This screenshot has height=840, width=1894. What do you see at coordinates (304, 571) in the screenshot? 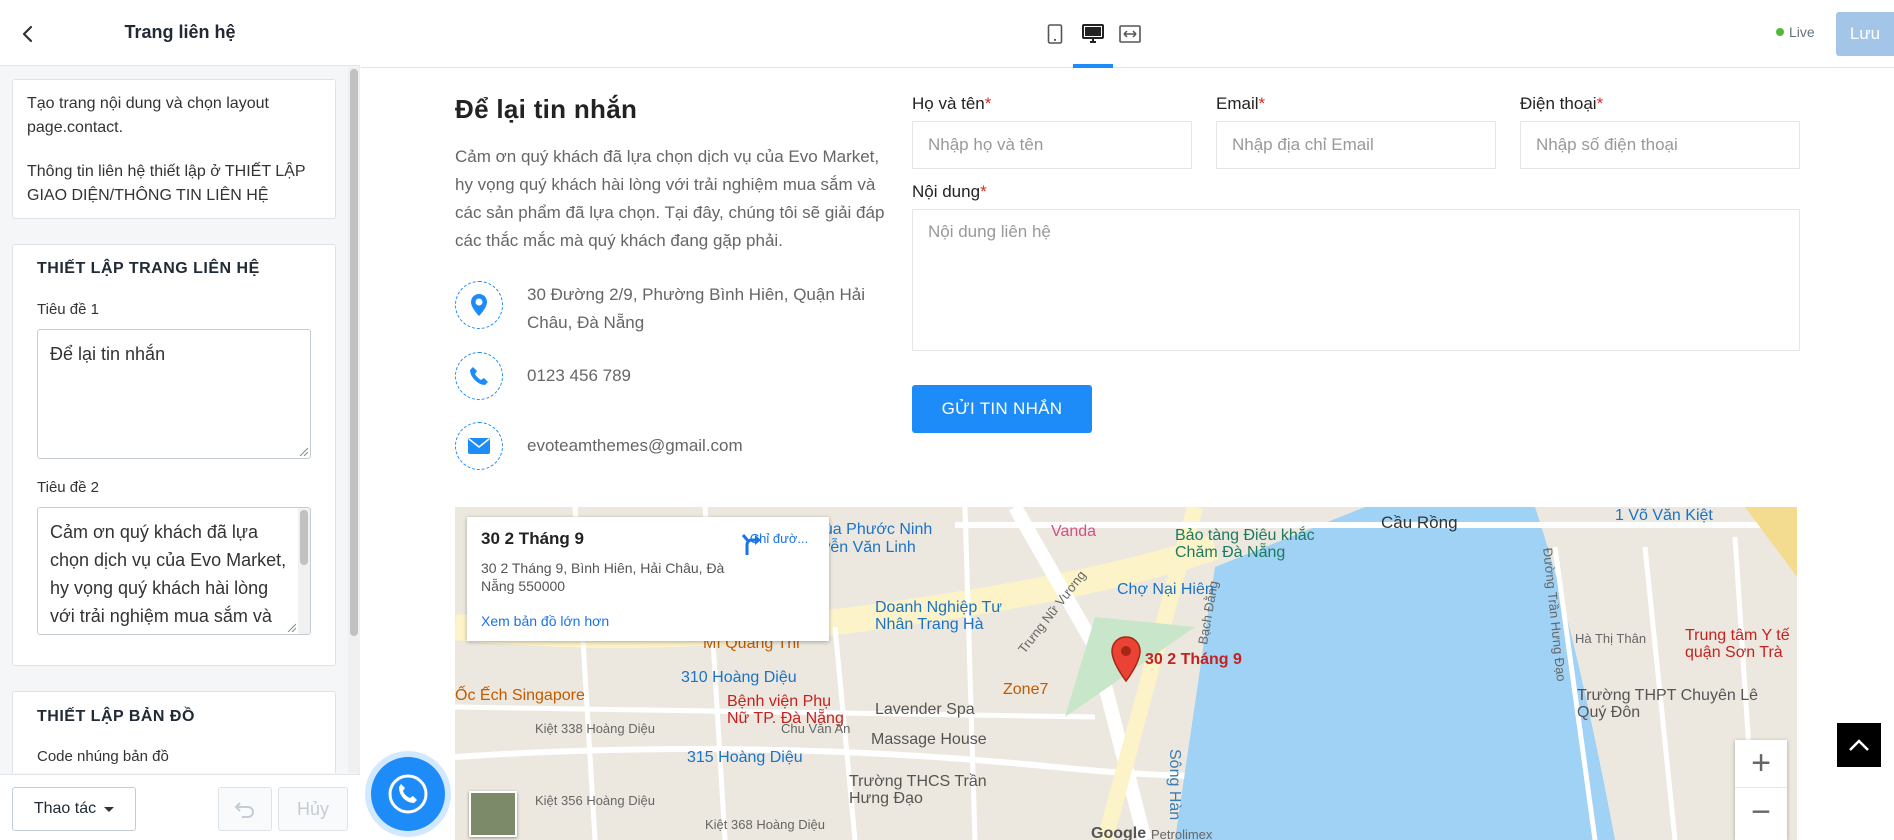
I see `textarea-scrollbar` at bounding box center [304, 571].